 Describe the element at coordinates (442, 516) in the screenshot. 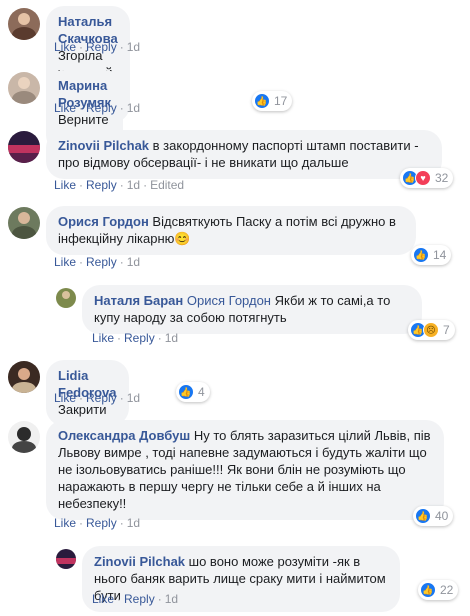

I see `reaction-count: 40` at that location.